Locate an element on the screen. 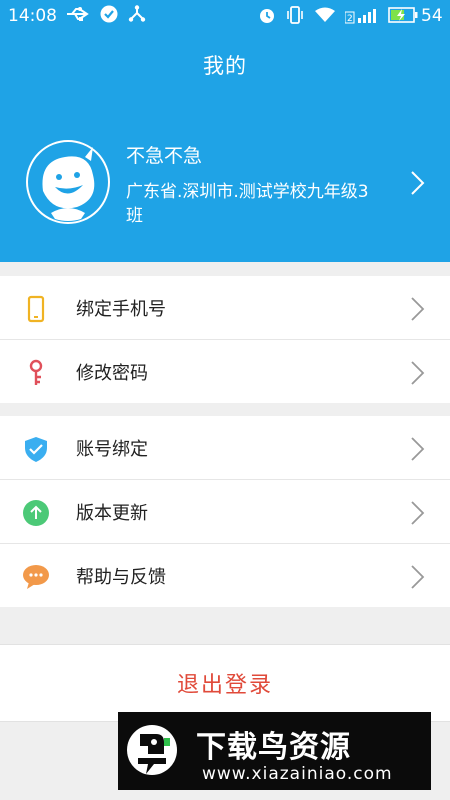  help-feedback-row: 帮助与反馈 is located at coordinates (225, 575).